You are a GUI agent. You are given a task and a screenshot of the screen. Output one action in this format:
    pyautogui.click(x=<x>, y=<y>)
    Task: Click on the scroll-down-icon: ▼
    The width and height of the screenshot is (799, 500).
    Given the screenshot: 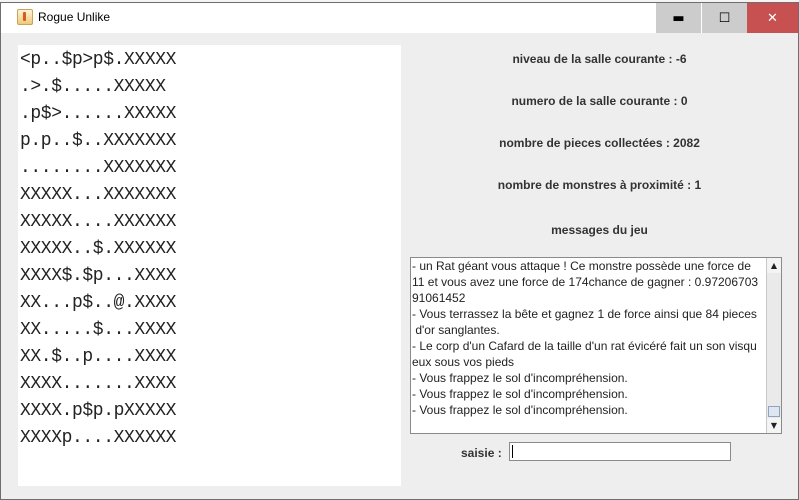 What is the action you would take?
    pyautogui.click(x=774, y=425)
    